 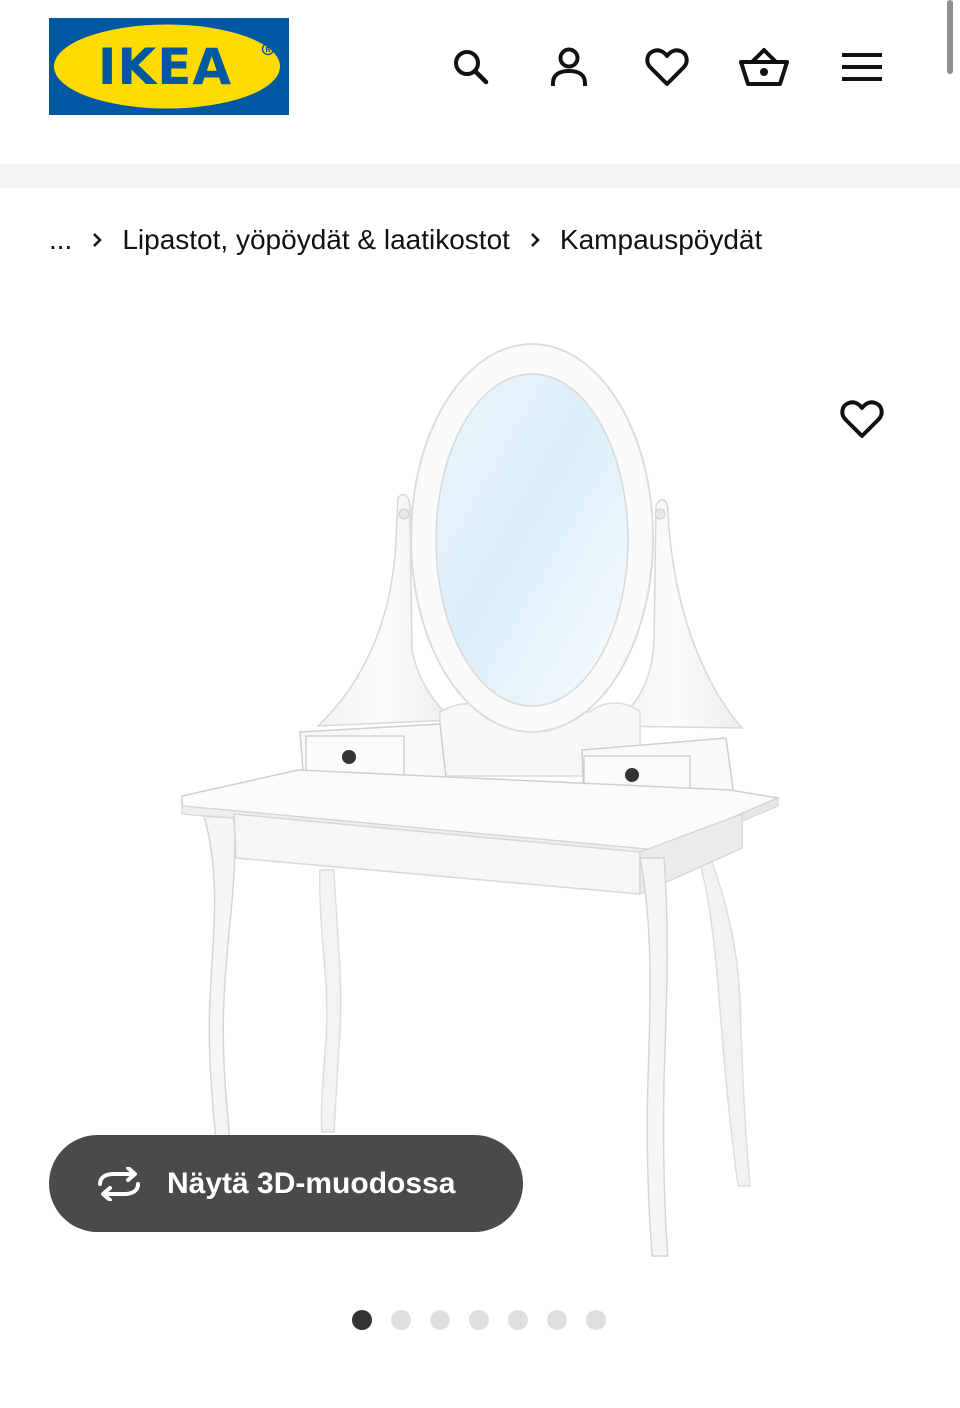 I want to click on breadcrumb-item-dressing-tables: Kampauspöydät, so click(x=661, y=240).